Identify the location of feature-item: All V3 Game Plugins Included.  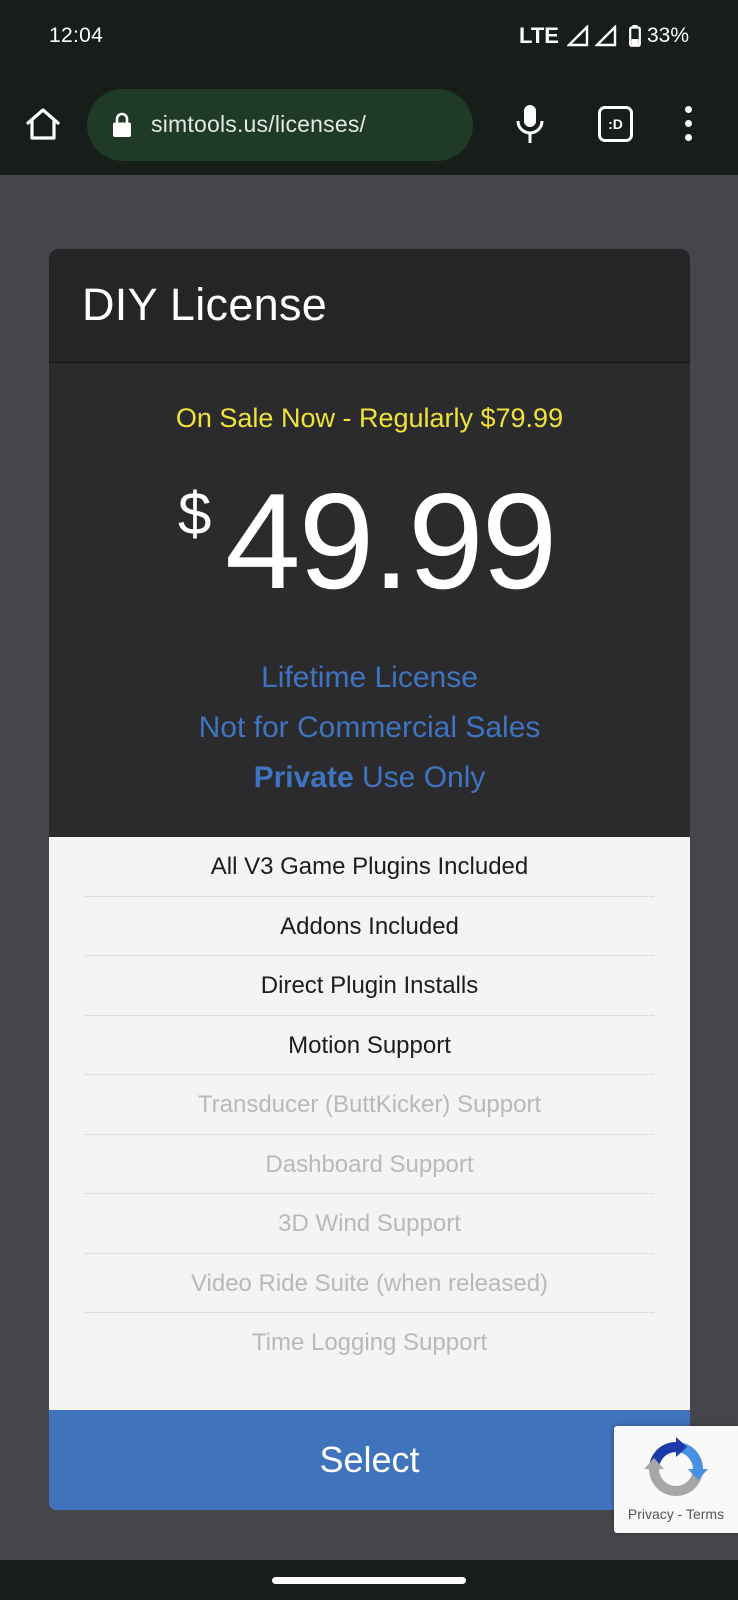
(369, 867).